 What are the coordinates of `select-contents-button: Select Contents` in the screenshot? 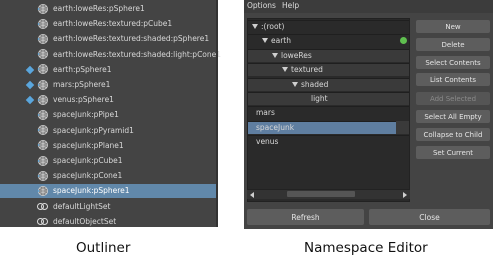 It's located at (453, 62).